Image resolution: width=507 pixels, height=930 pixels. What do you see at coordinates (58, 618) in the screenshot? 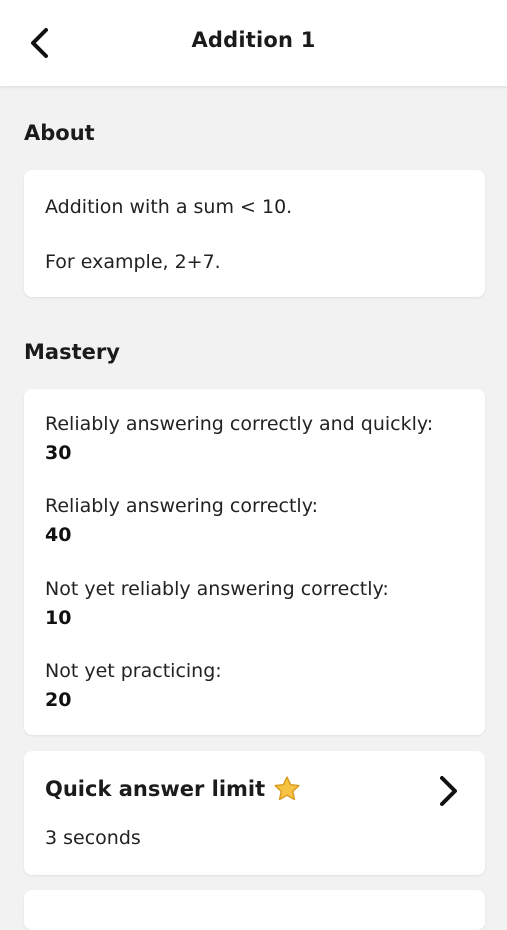
I see `mastery-value-not-yet-correct: 10` at bounding box center [58, 618].